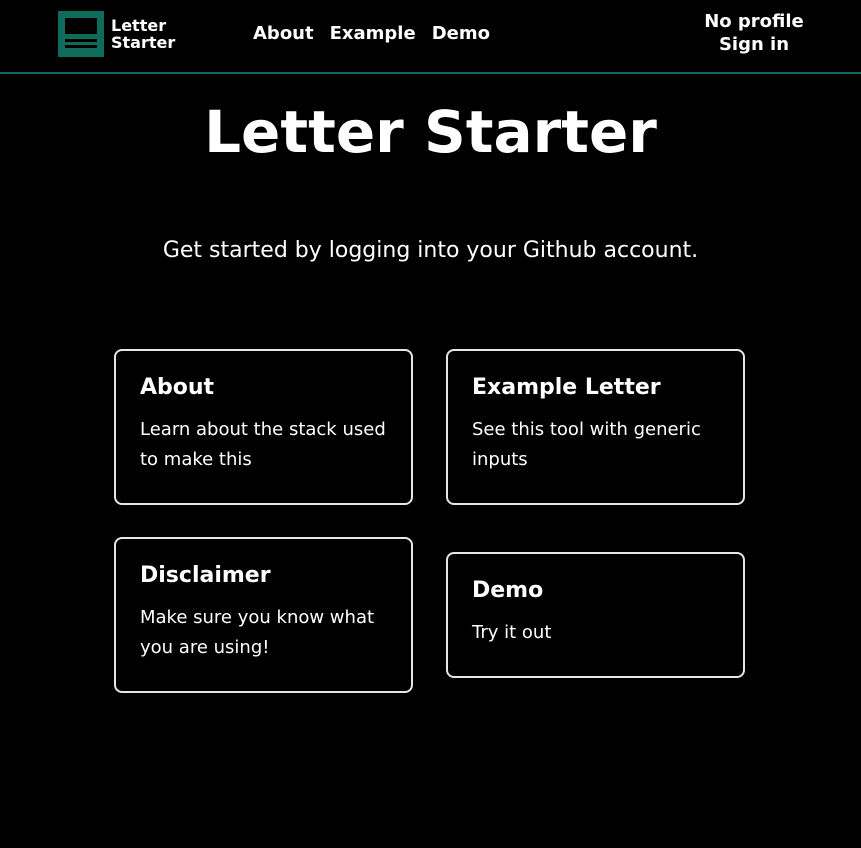 The height and width of the screenshot is (848, 861). I want to click on card-title: About, so click(177, 387).